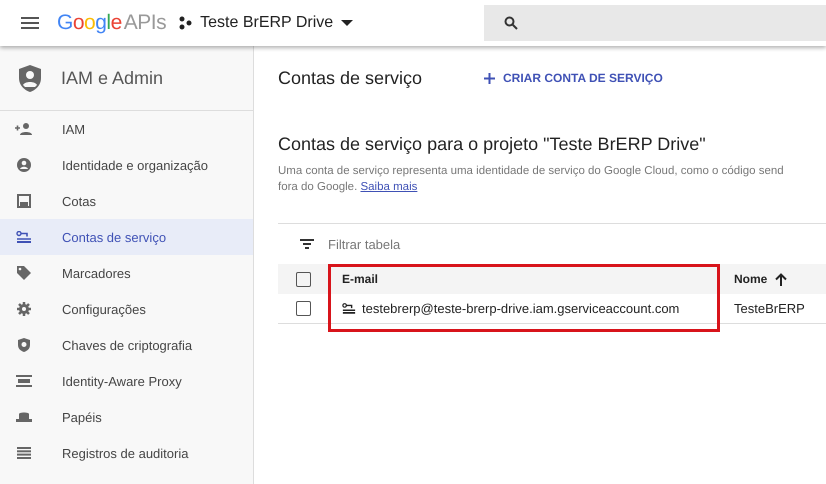 This screenshot has height=484, width=826. Describe the element at coordinates (126, 273) in the screenshot. I see `sidebar-item: Marcadores` at that location.